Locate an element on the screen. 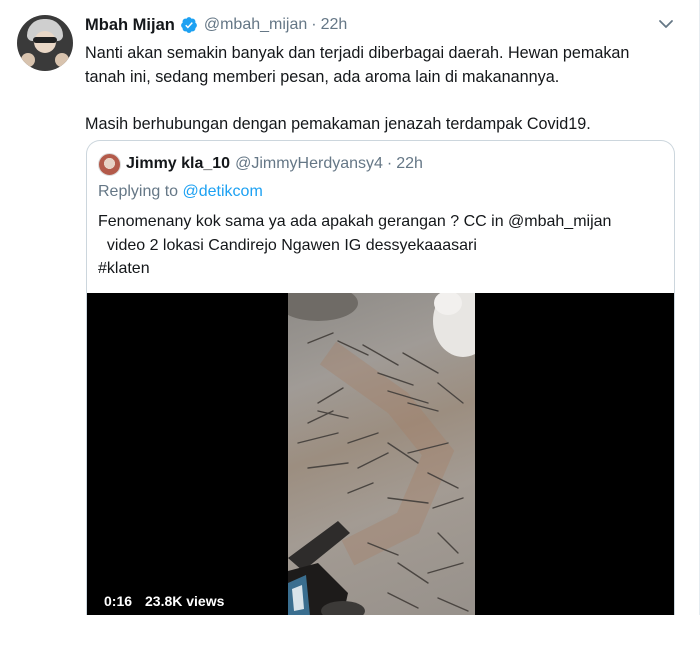 This screenshot has height=647, width=700. replying-prefix: Replying to is located at coordinates (140, 191).